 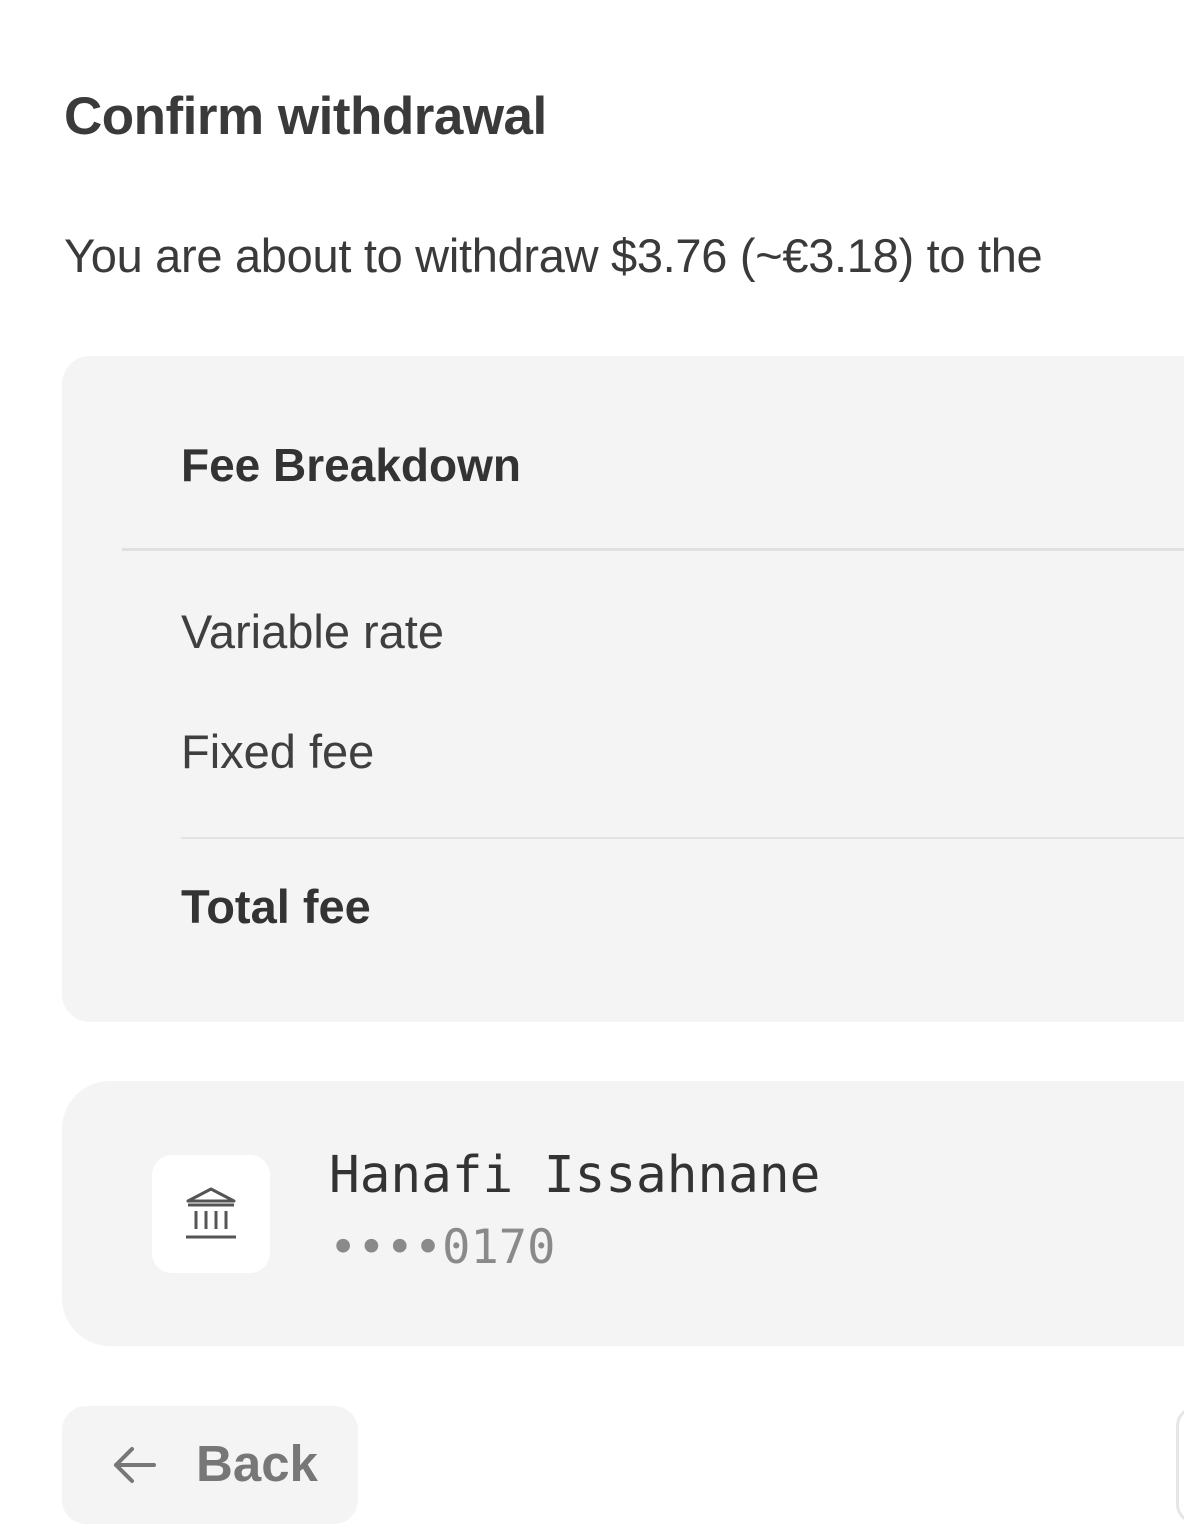 What do you see at coordinates (653, 549) in the screenshot?
I see `fee-breakdown-divider` at bounding box center [653, 549].